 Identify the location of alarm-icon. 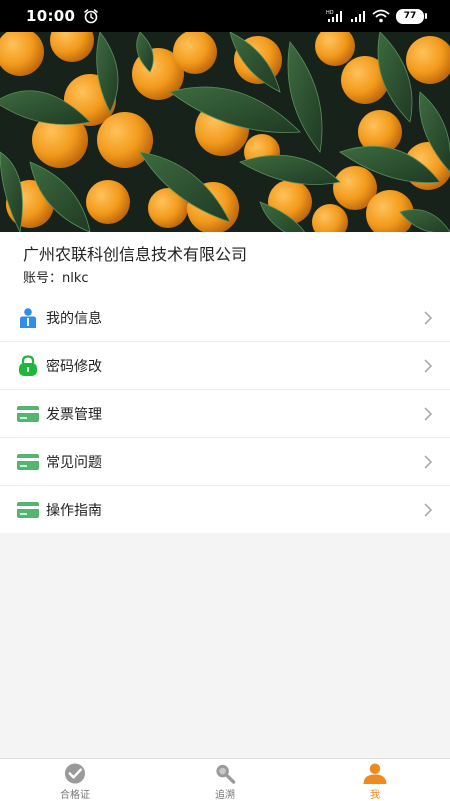
(91, 16).